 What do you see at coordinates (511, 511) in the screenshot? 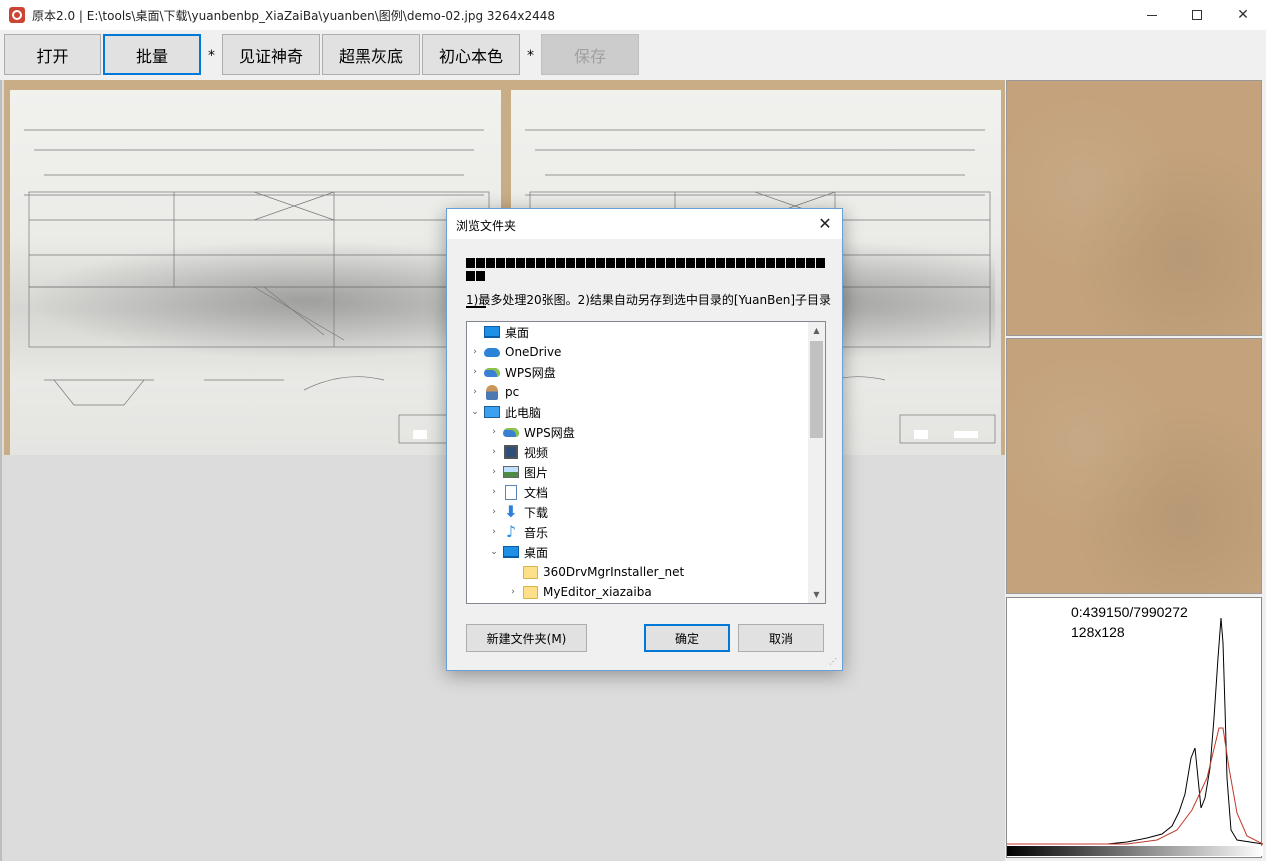
I see `download-icon: ⬇` at bounding box center [511, 511].